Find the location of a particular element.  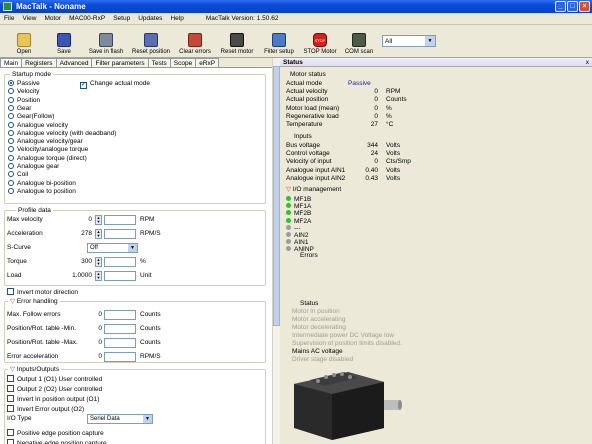

title-bar: MacTalk - Noname _ □ × is located at coordinates (296, 6).